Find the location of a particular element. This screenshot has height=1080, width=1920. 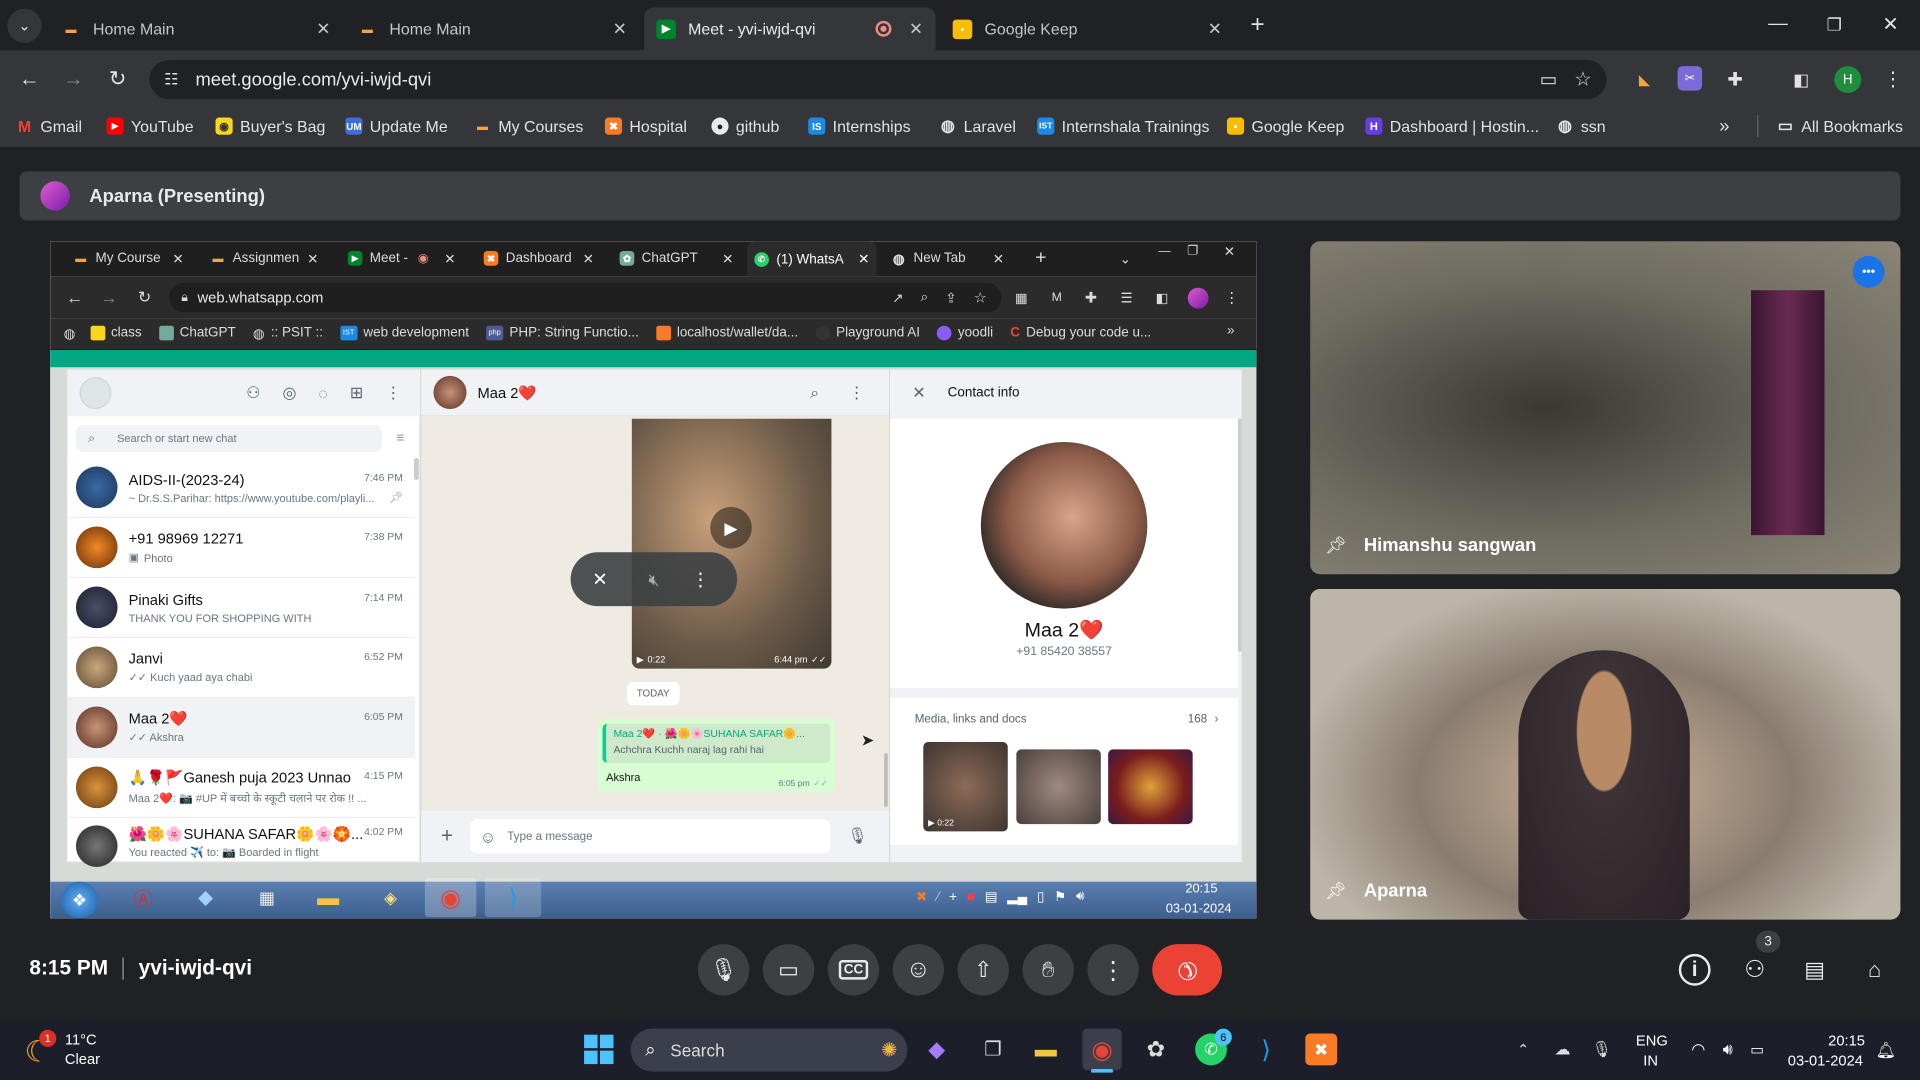

tray-icon: ■ is located at coordinates (971, 897).